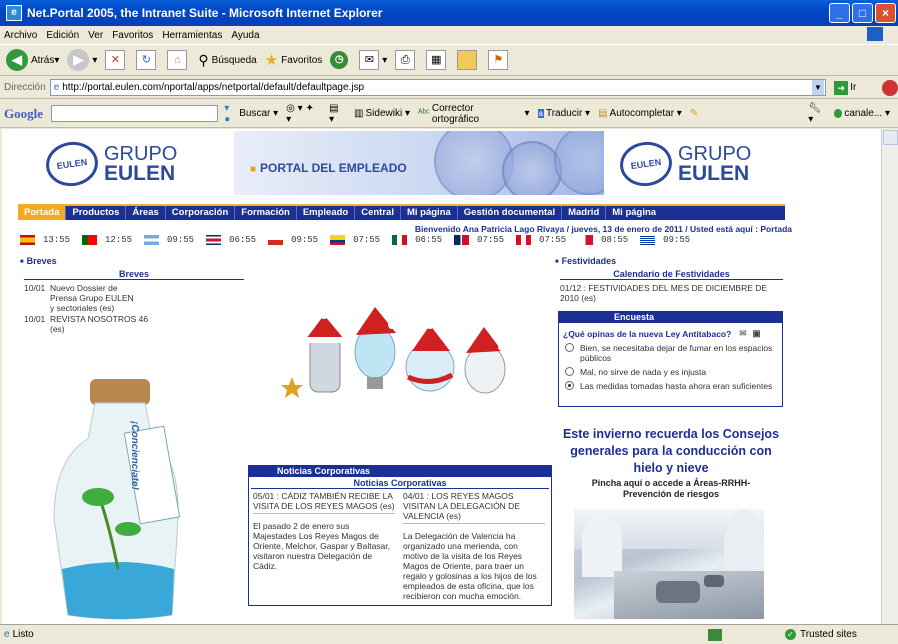  Describe the element at coordinates (7, 634) in the screenshot. I see `ie-page-icon: e` at that location.